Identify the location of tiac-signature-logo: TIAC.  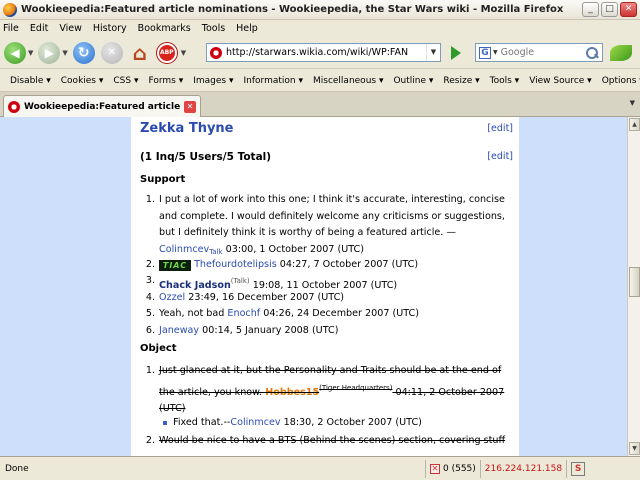
(175, 265).